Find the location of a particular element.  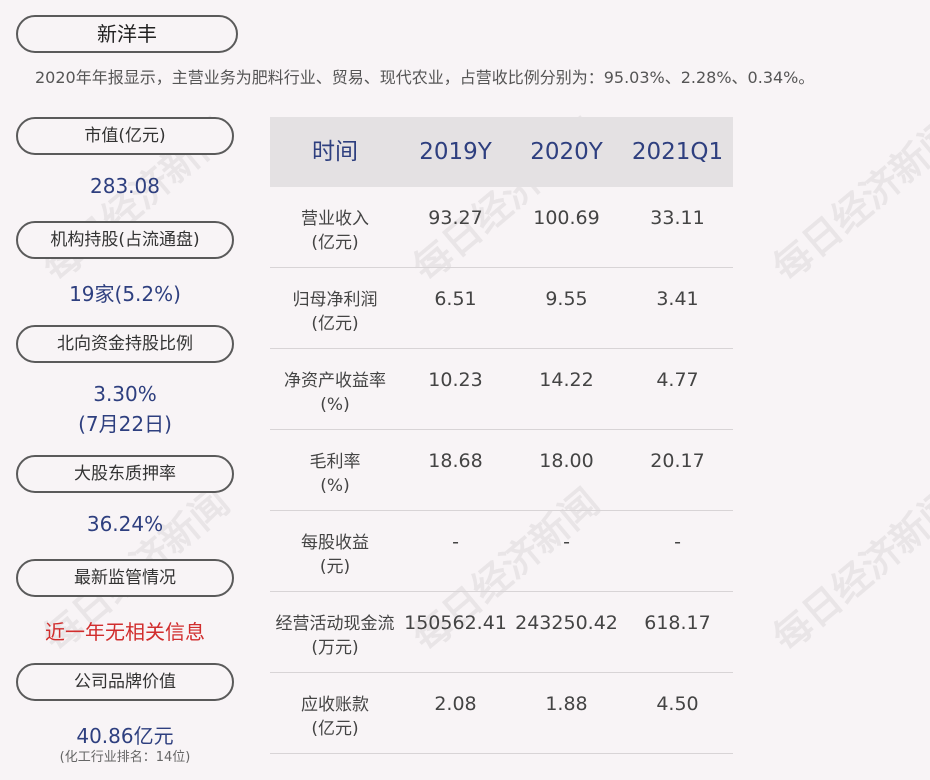

table-row: 每股收益 (元) - - - is located at coordinates (501, 551).